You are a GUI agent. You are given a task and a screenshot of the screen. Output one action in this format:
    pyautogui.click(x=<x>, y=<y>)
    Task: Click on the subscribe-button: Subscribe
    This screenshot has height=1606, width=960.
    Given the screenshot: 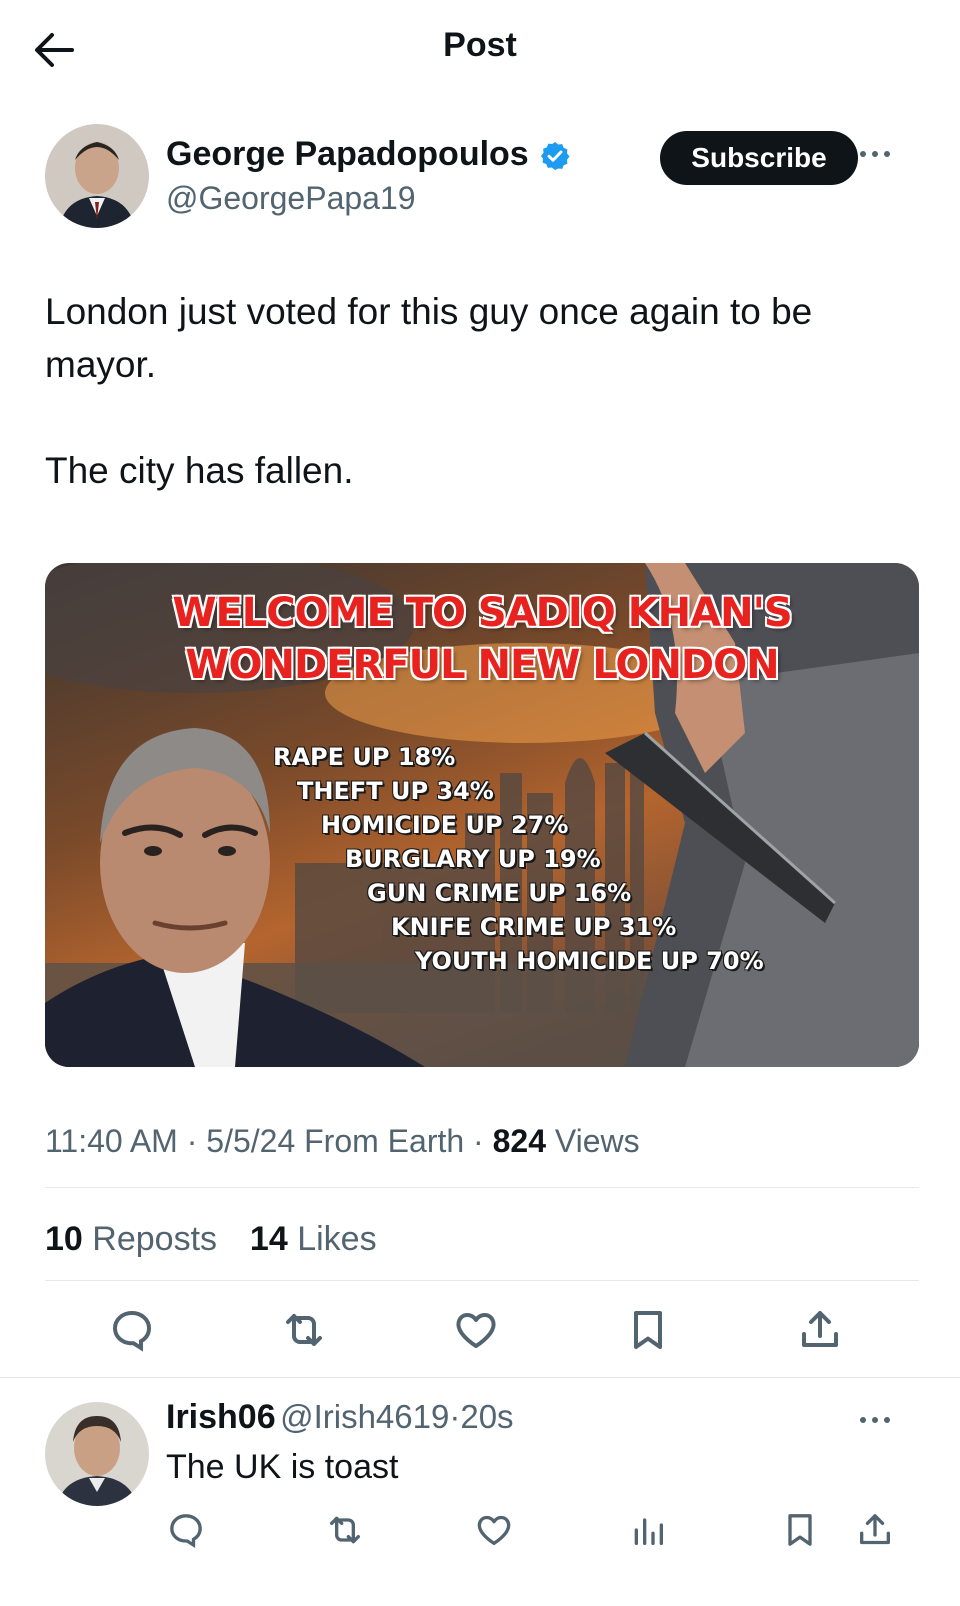 What is the action you would take?
    pyautogui.click(x=759, y=158)
    